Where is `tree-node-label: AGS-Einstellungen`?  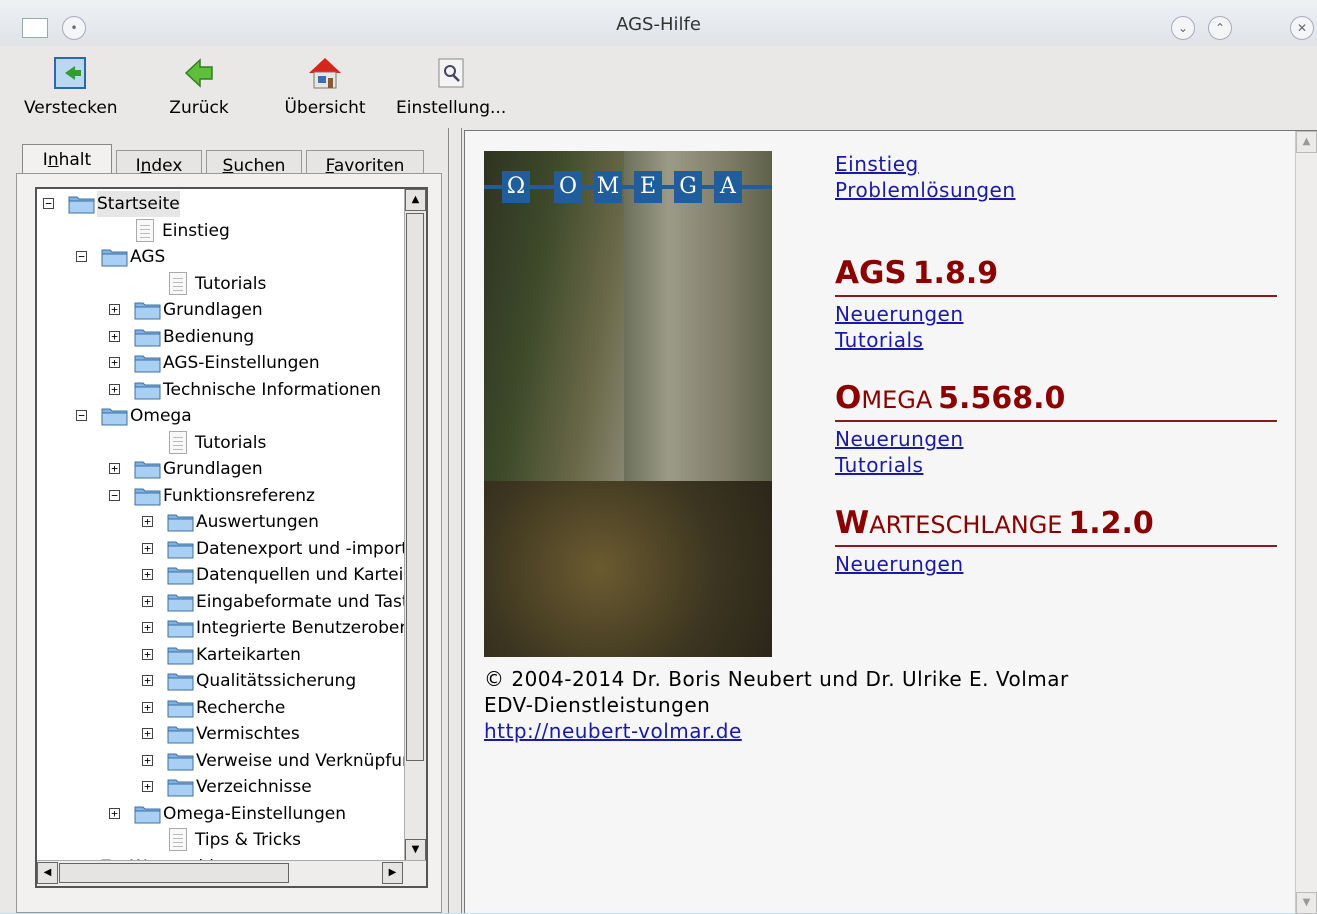 tree-node-label: AGS-Einstellungen is located at coordinates (241, 363).